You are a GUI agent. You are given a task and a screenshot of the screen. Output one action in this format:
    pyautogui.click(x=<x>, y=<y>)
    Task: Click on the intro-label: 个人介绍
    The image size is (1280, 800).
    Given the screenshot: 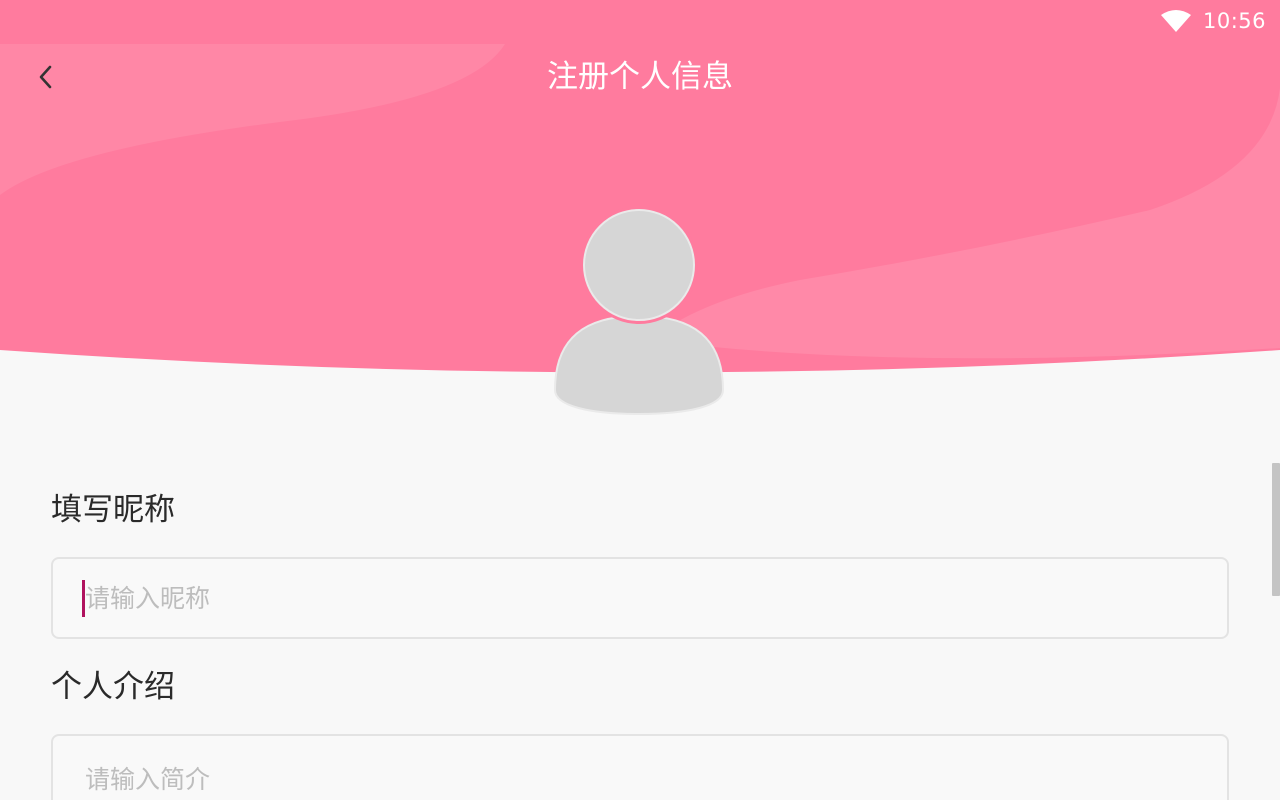 What is the action you would take?
    pyautogui.click(x=113, y=687)
    